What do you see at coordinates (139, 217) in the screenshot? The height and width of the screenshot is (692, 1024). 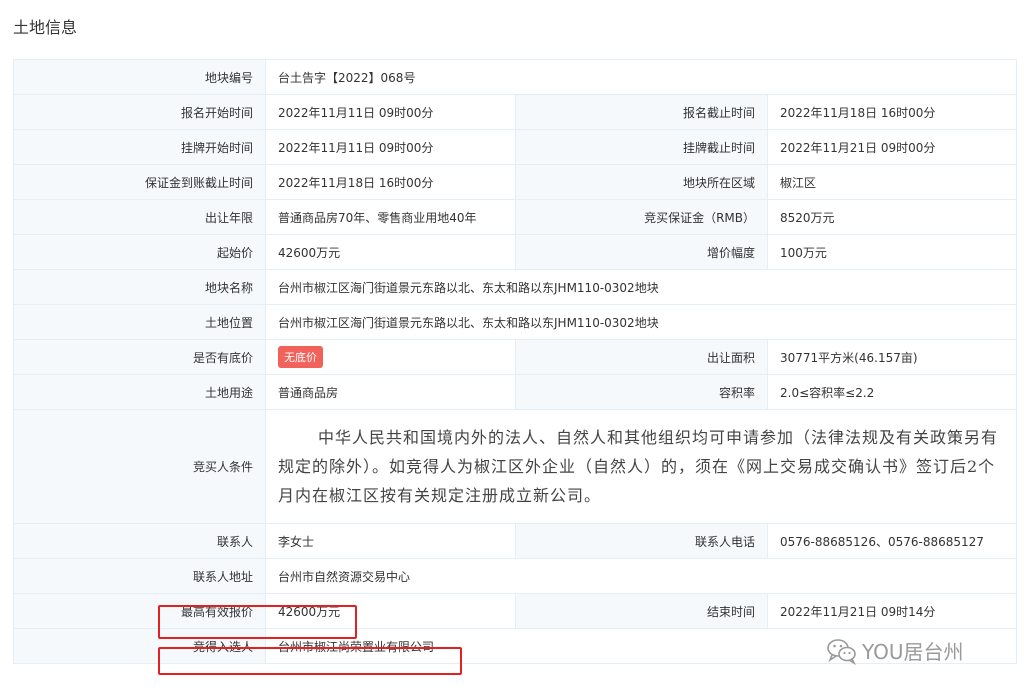 I see `term-label: 出让年限` at bounding box center [139, 217].